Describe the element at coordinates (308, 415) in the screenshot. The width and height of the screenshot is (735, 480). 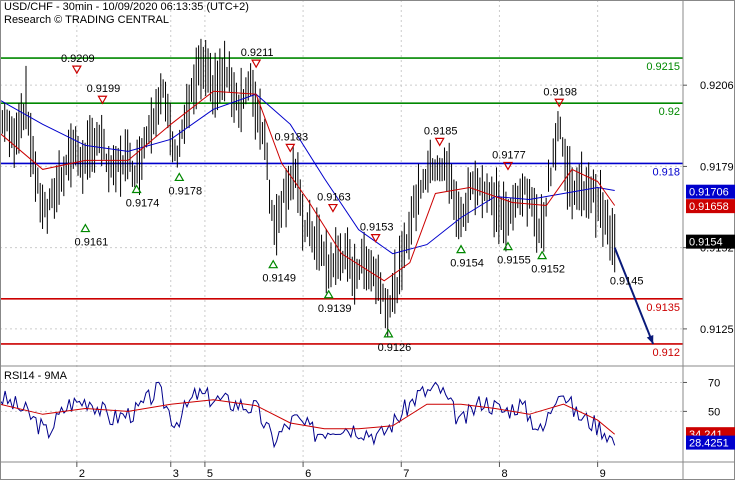
I see `rsi-line` at that location.